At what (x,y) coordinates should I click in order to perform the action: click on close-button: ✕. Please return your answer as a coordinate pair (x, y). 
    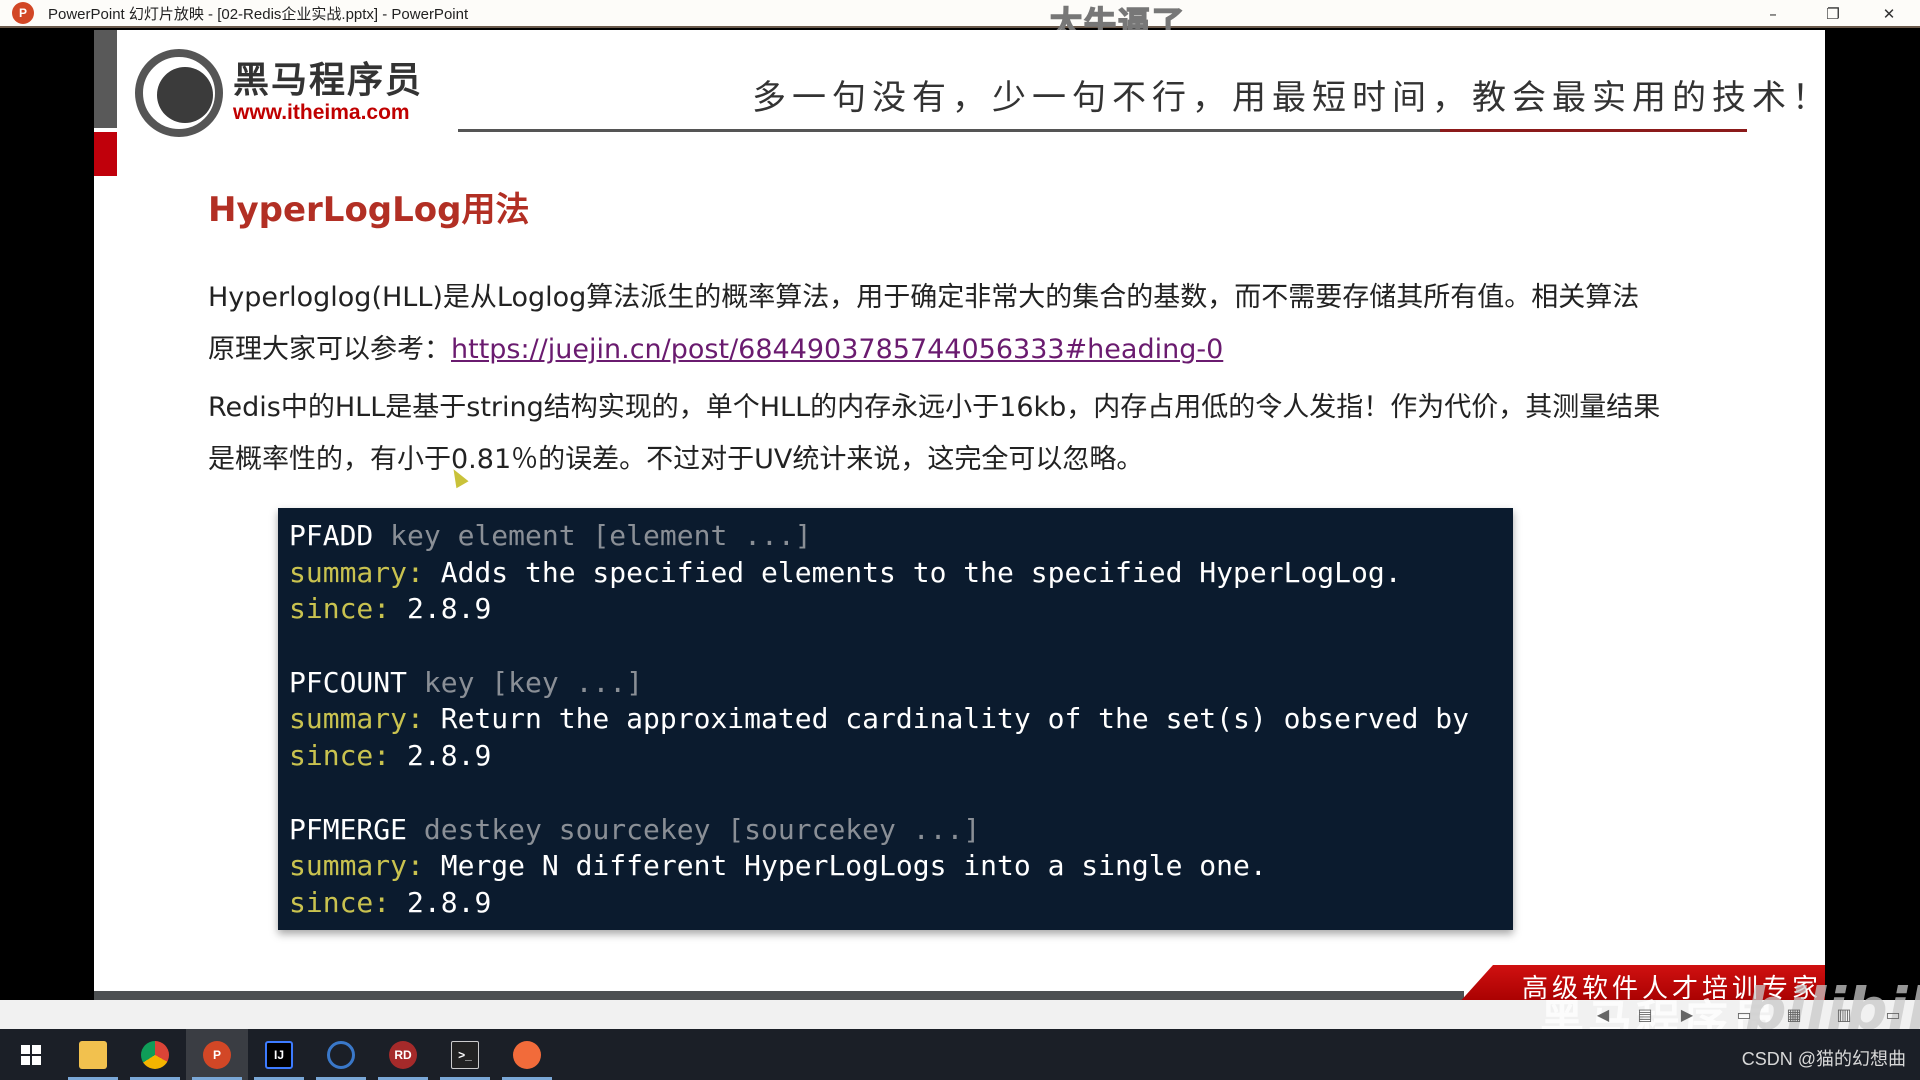
    Looking at the image, I should click on (1889, 14).